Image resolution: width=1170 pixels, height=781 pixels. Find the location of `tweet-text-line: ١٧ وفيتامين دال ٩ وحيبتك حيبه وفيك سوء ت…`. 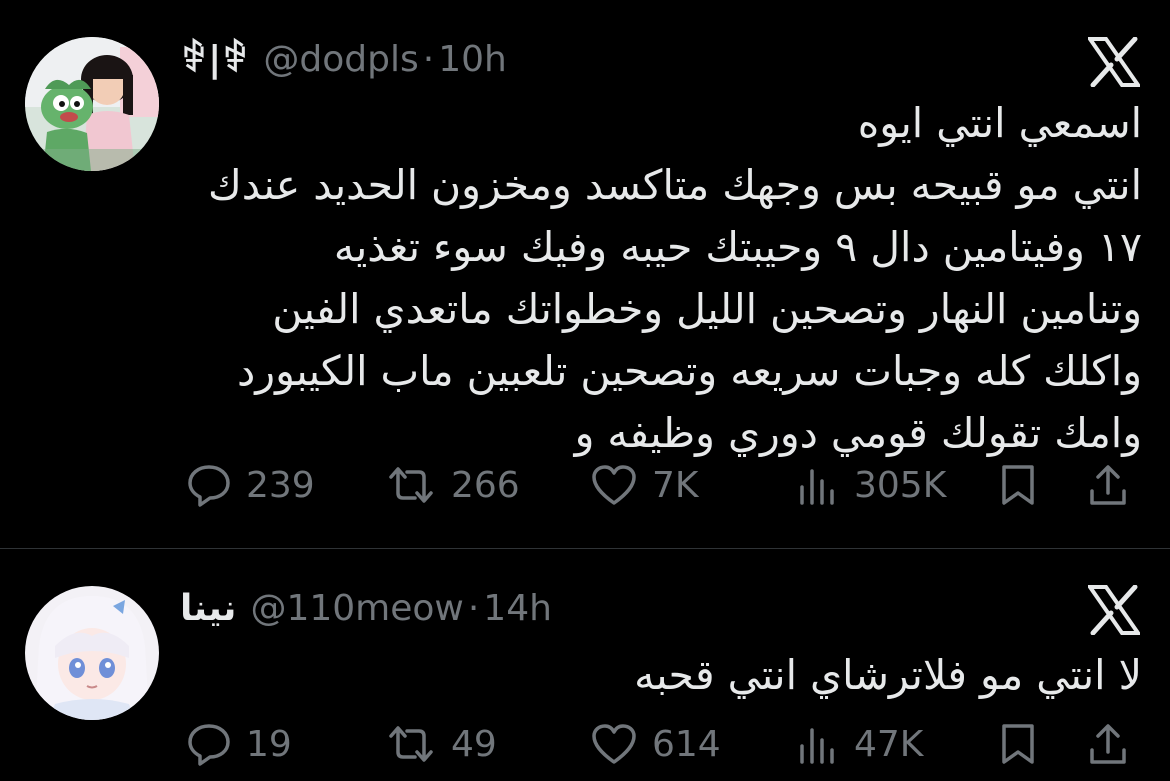

tweet-text-line: ١٧ وفيتامين دال ٩ وحيبتك حيبه وفيك سوء ت… is located at coordinates (737, 247).